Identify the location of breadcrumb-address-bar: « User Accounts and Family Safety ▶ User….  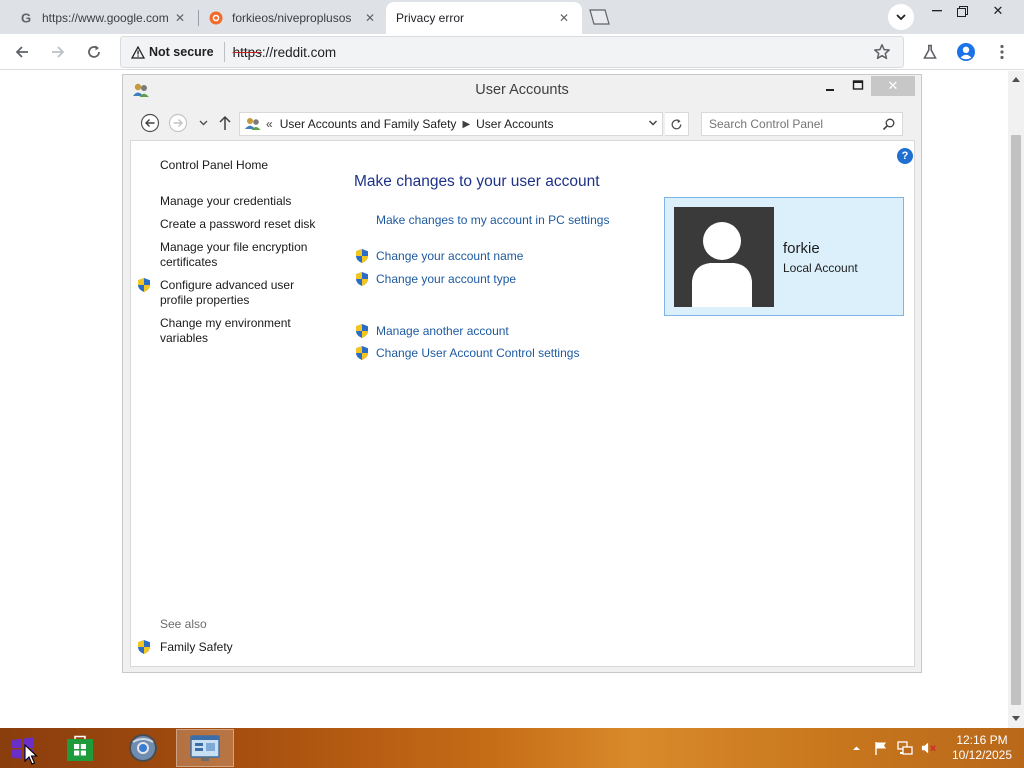
(451, 124).